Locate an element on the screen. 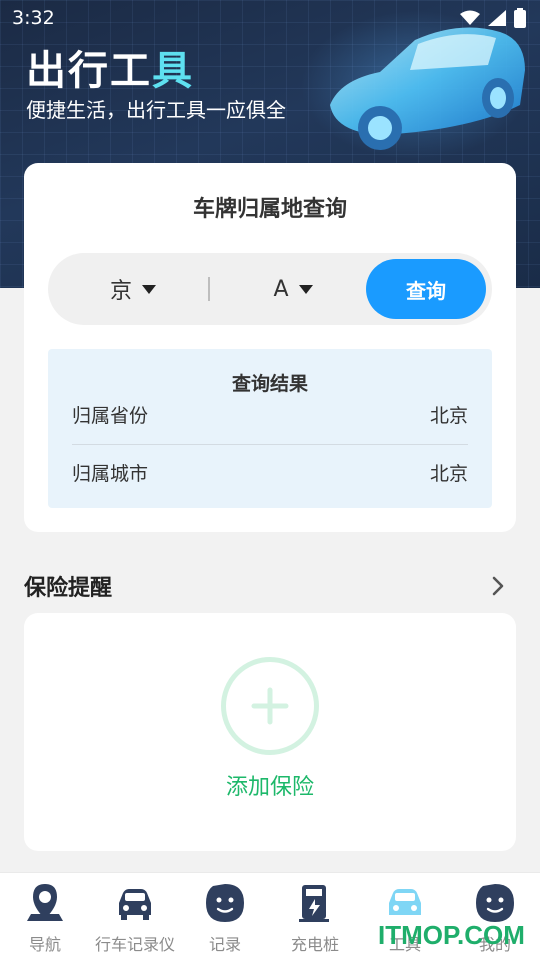 This screenshot has height=960, width=540. letter-value: A is located at coordinates (281, 289).